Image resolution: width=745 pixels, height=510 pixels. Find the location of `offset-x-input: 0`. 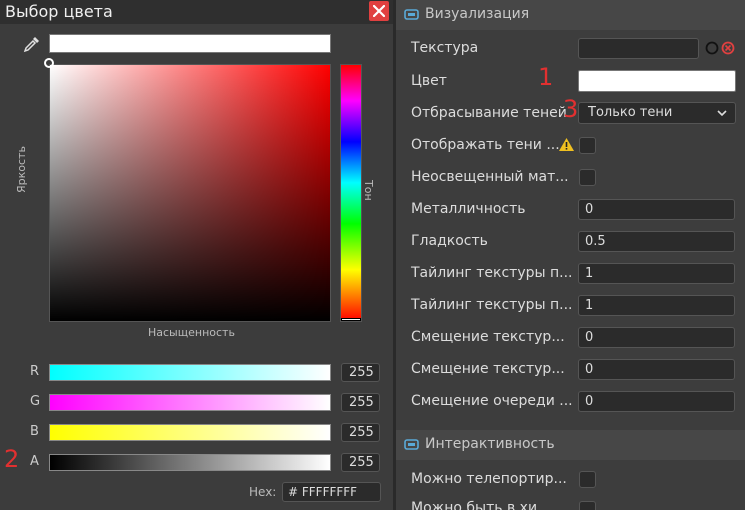

offset-x-input: 0 is located at coordinates (656, 337).